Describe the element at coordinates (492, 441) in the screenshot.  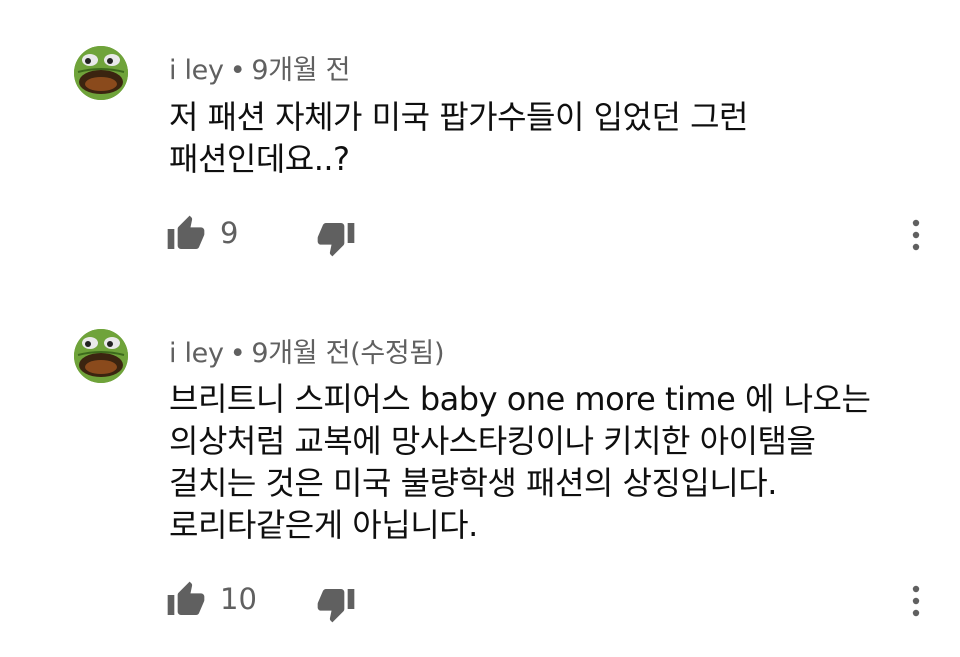
I see `comment-line: 의상처럼 교복에 망사스타킹이나 키치한 아이탬을` at that location.